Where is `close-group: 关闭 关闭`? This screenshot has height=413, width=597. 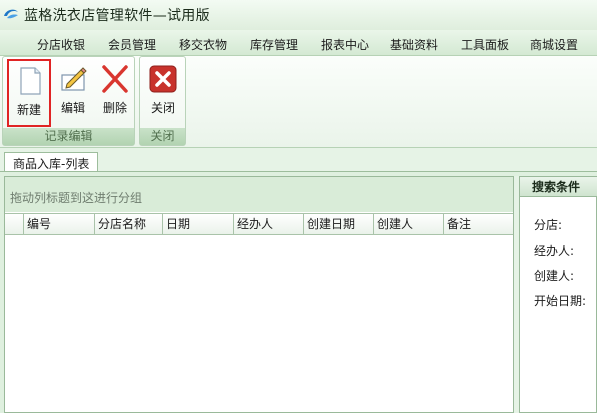
close-group: 关闭 关闭 is located at coordinates (162, 101).